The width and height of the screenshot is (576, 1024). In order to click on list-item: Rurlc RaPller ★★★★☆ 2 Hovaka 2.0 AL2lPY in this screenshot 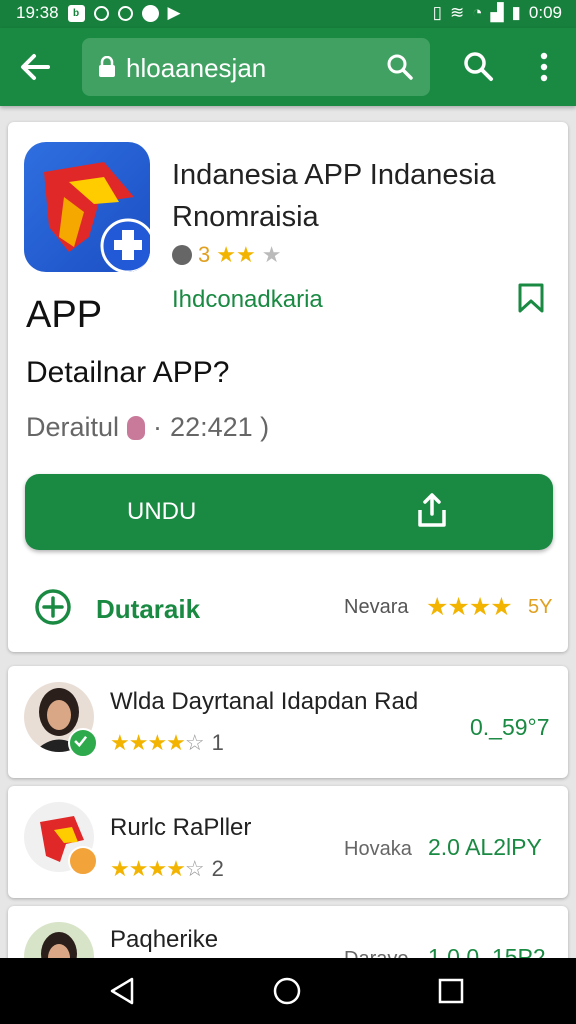, I will do `click(288, 842)`.